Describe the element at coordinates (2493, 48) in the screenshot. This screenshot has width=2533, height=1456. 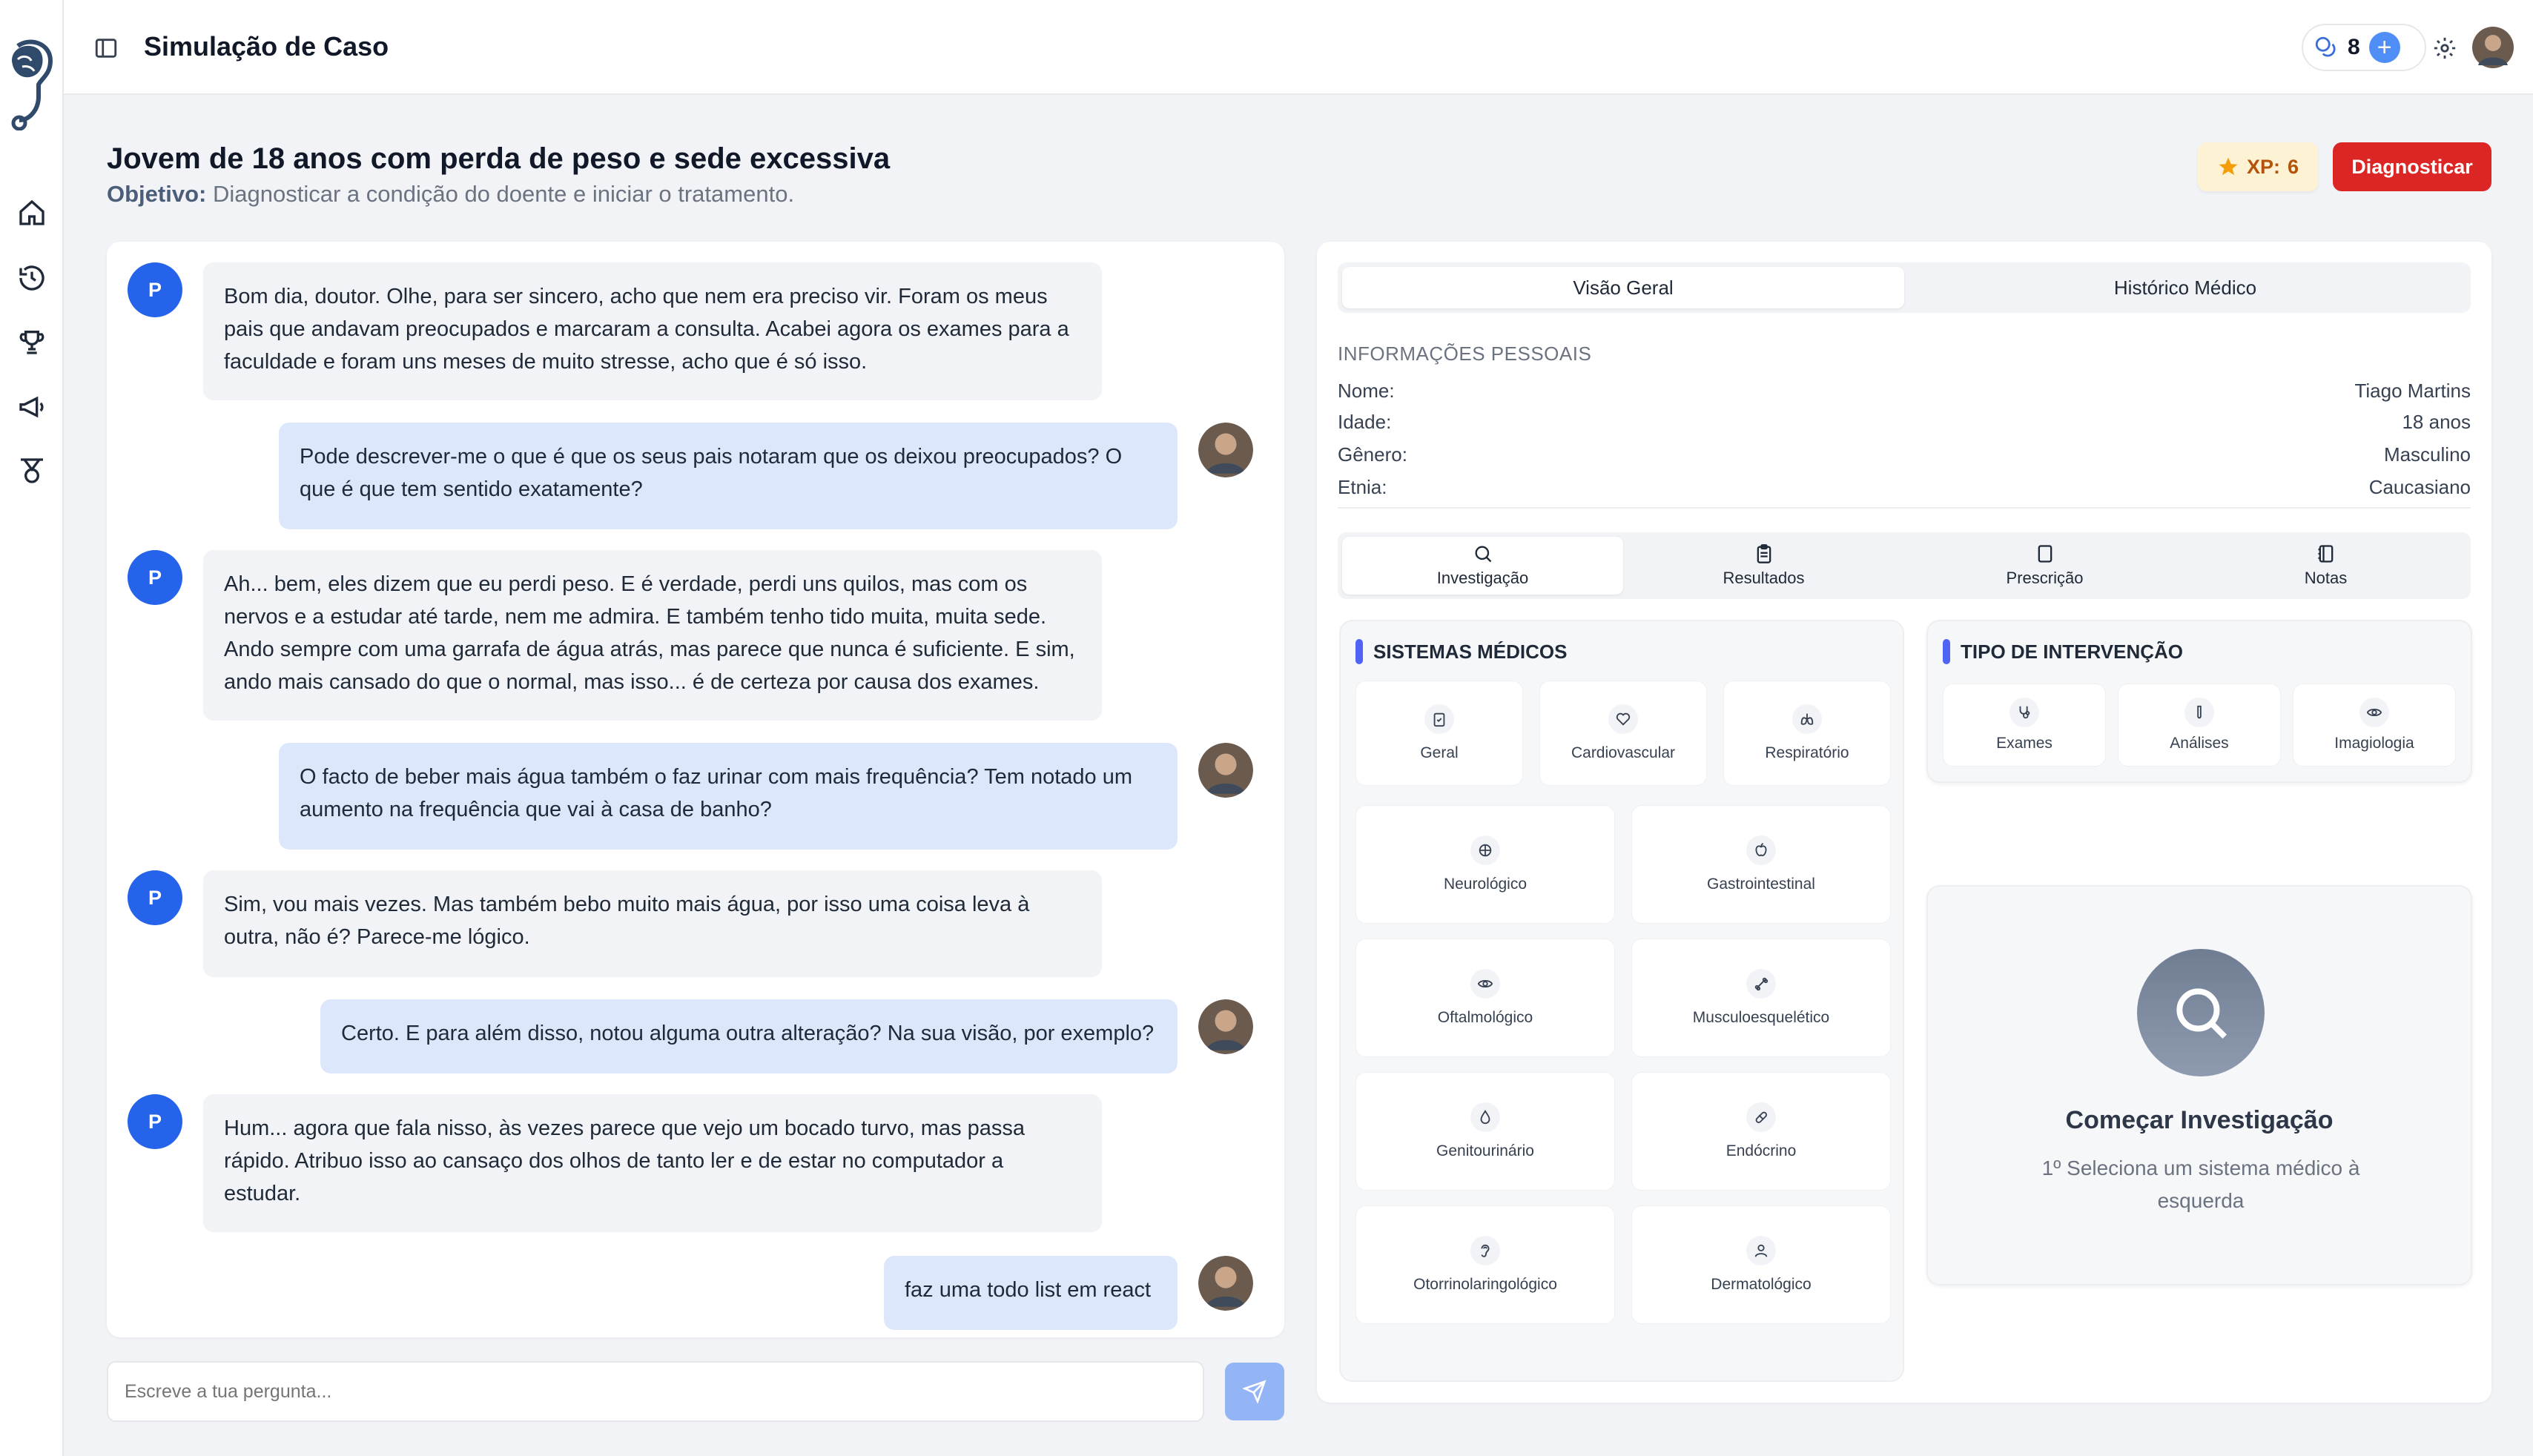
I see `user-avatar` at that location.